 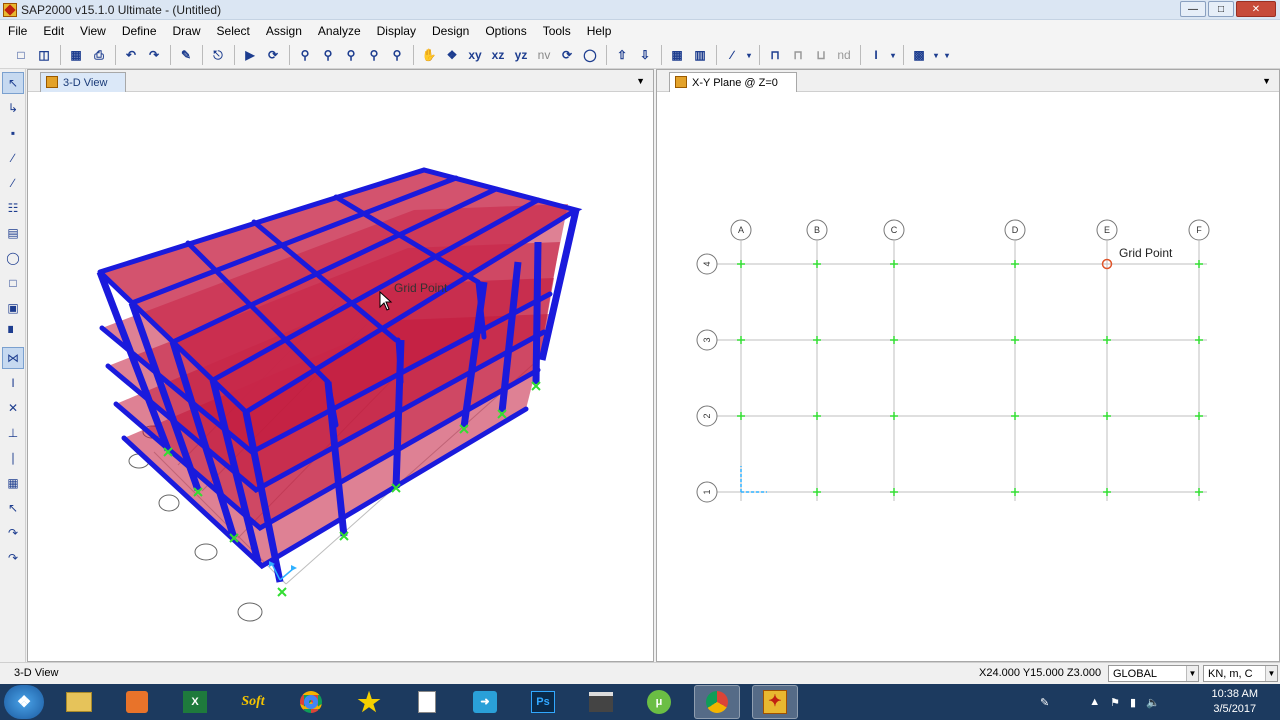 What do you see at coordinates (13, 233) in the screenshot?
I see `quick-draw-secondary-icon: ▤` at bounding box center [13, 233].